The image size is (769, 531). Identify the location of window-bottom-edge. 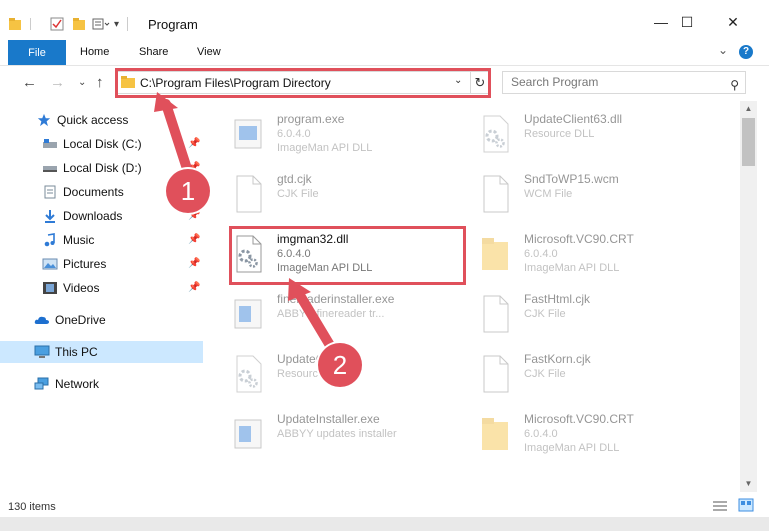
(384, 524).